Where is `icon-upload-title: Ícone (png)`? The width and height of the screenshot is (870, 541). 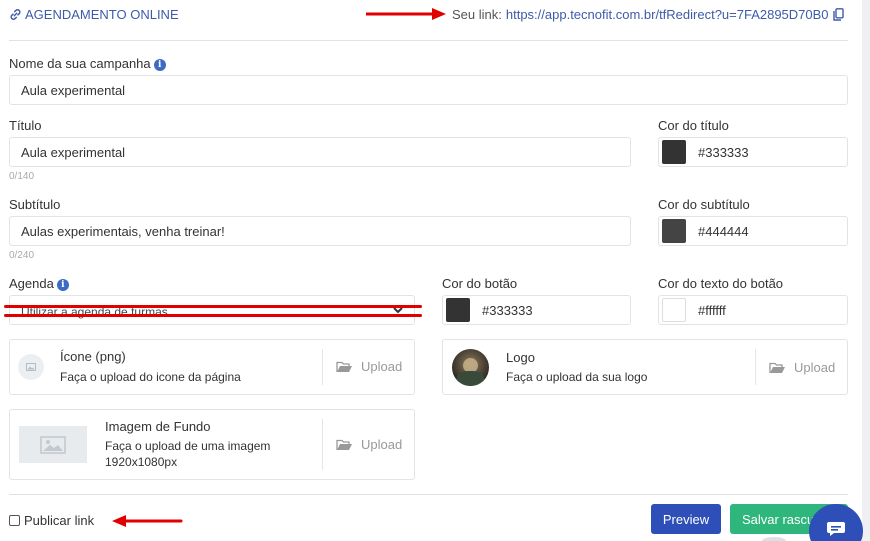 icon-upload-title: Ícone (png) is located at coordinates (93, 356).